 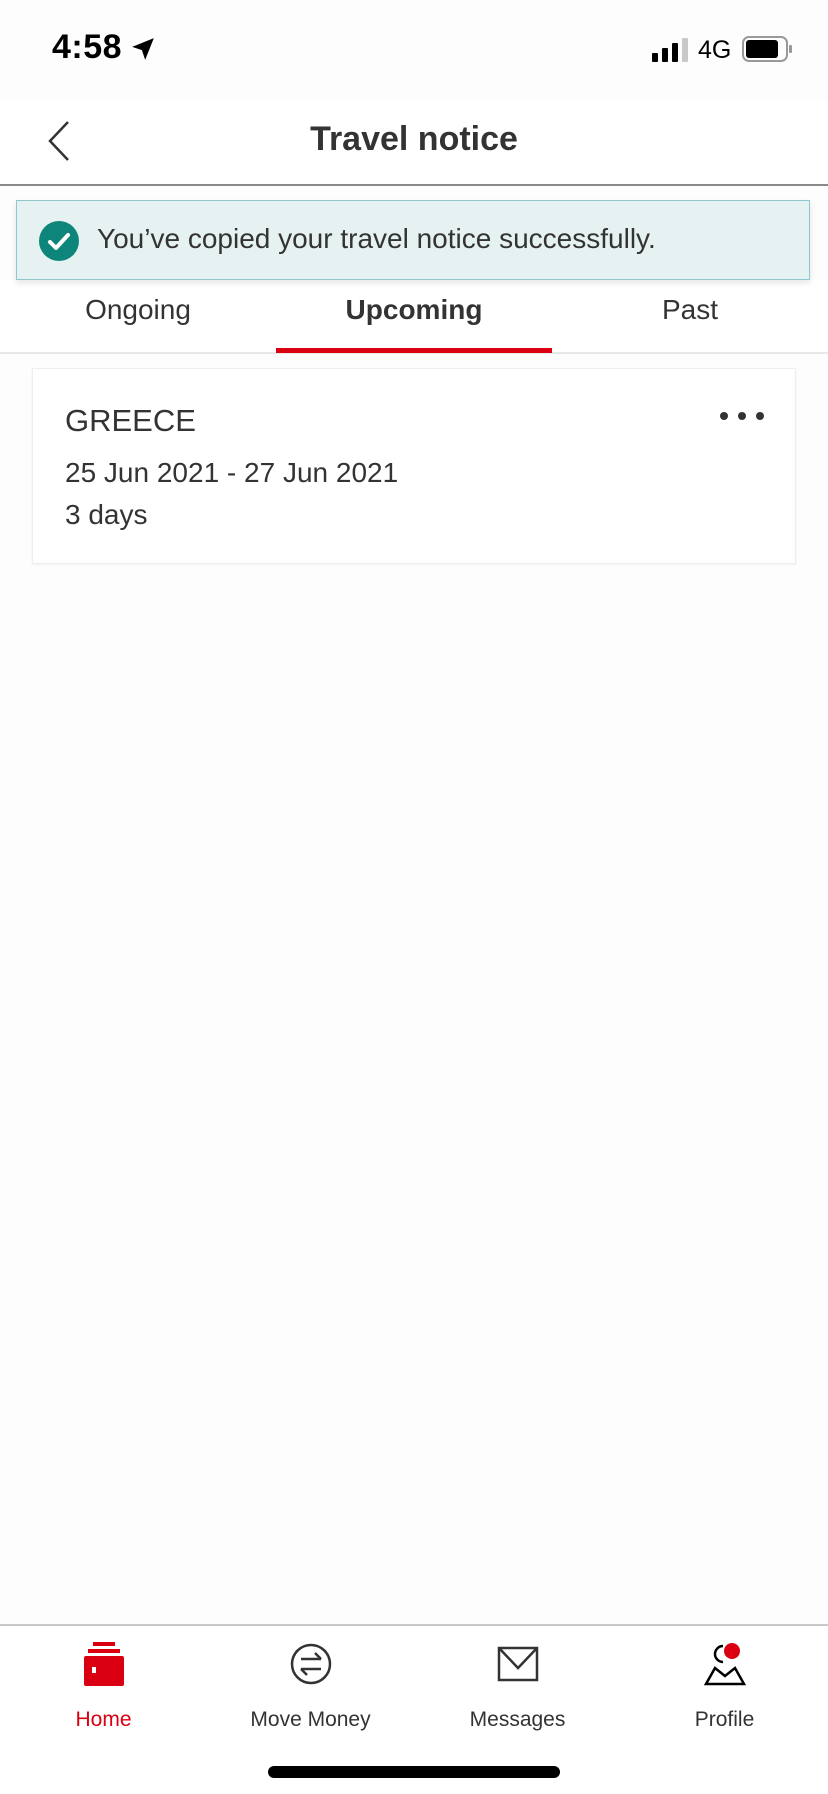 I want to click on tab-past: Past, so click(x=690, y=323).